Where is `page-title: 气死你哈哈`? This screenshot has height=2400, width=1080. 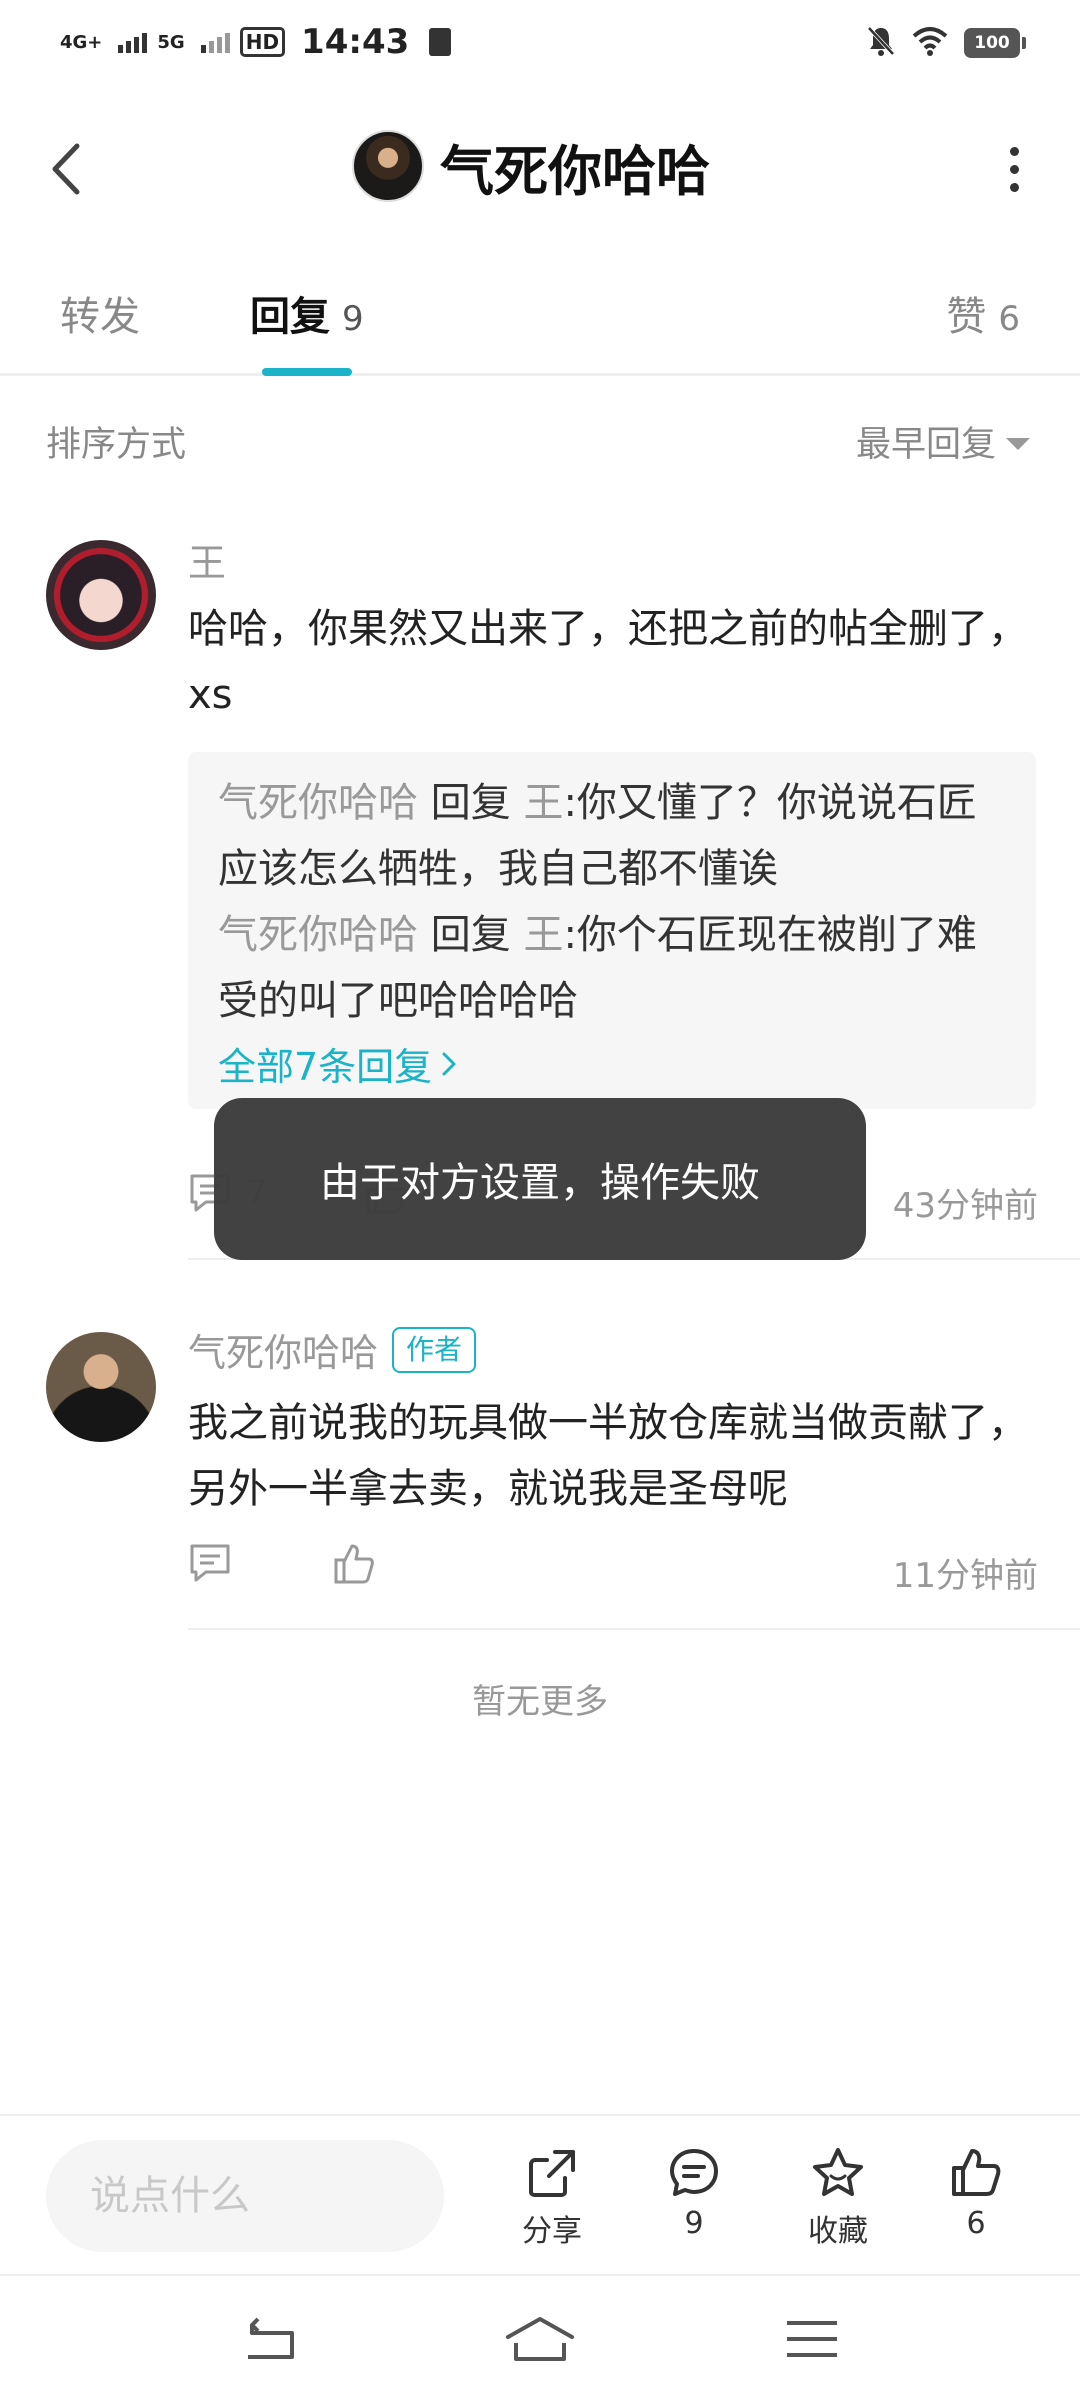
page-title: 气死你哈哈 is located at coordinates (575, 171).